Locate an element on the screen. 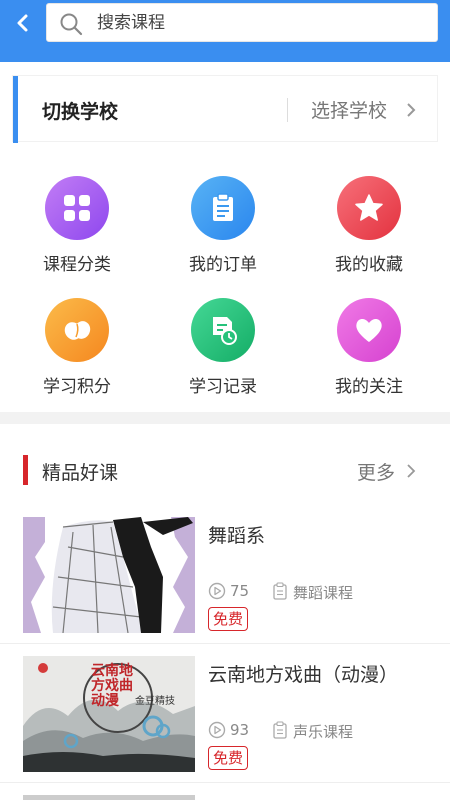  grid-label: 课程分类 is located at coordinates (77, 265).